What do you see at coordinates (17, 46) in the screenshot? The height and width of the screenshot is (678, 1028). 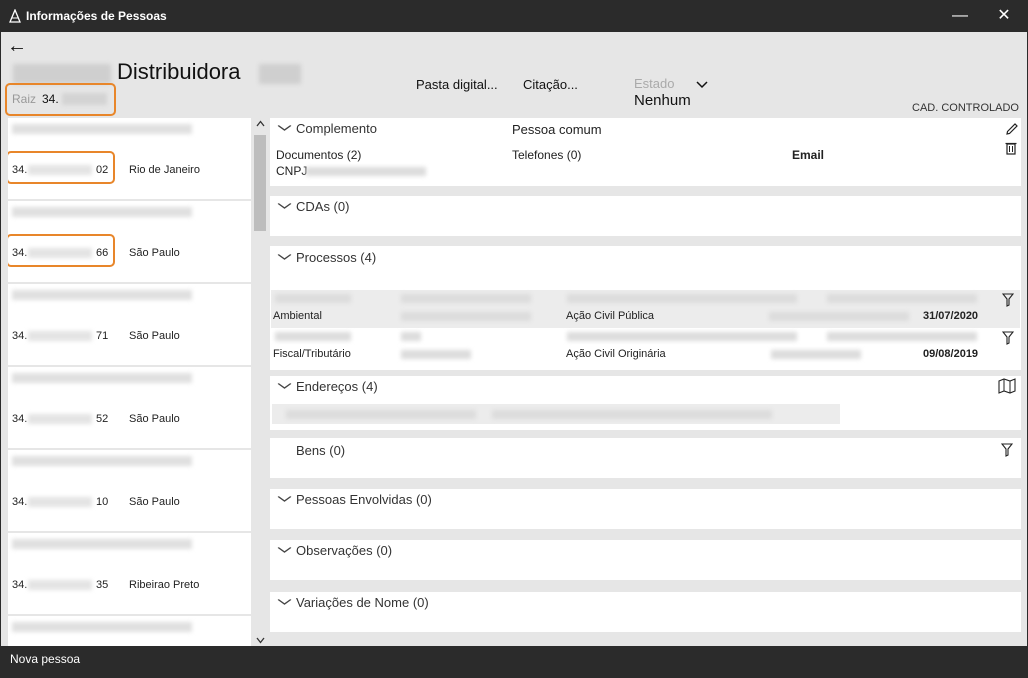 I see `back-arrow-icon: ←` at bounding box center [17, 46].